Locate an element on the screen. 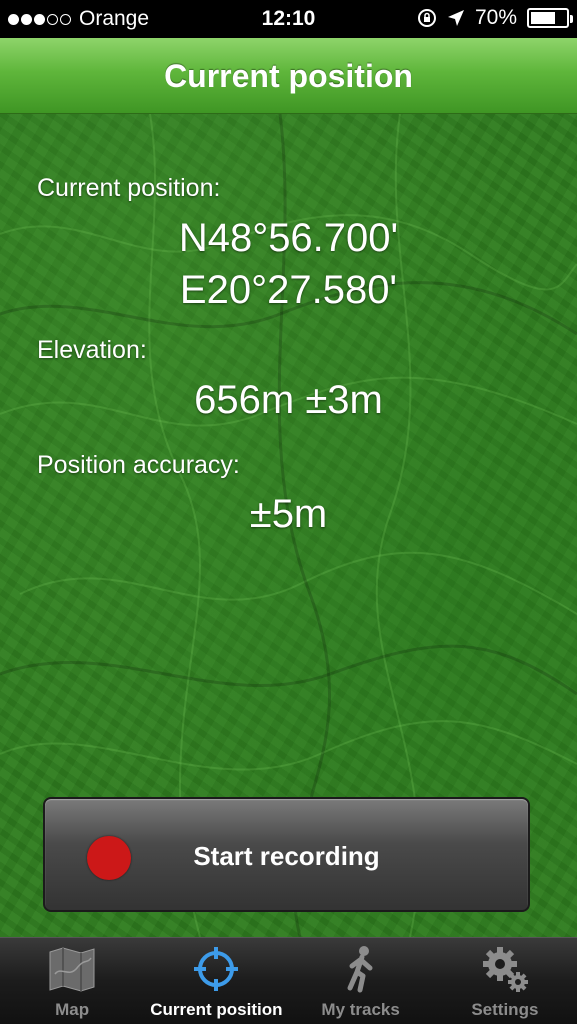 Image resolution: width=577 pixels, height=1024 pixels. status-right: 70% is located at coordinates (495, 18).